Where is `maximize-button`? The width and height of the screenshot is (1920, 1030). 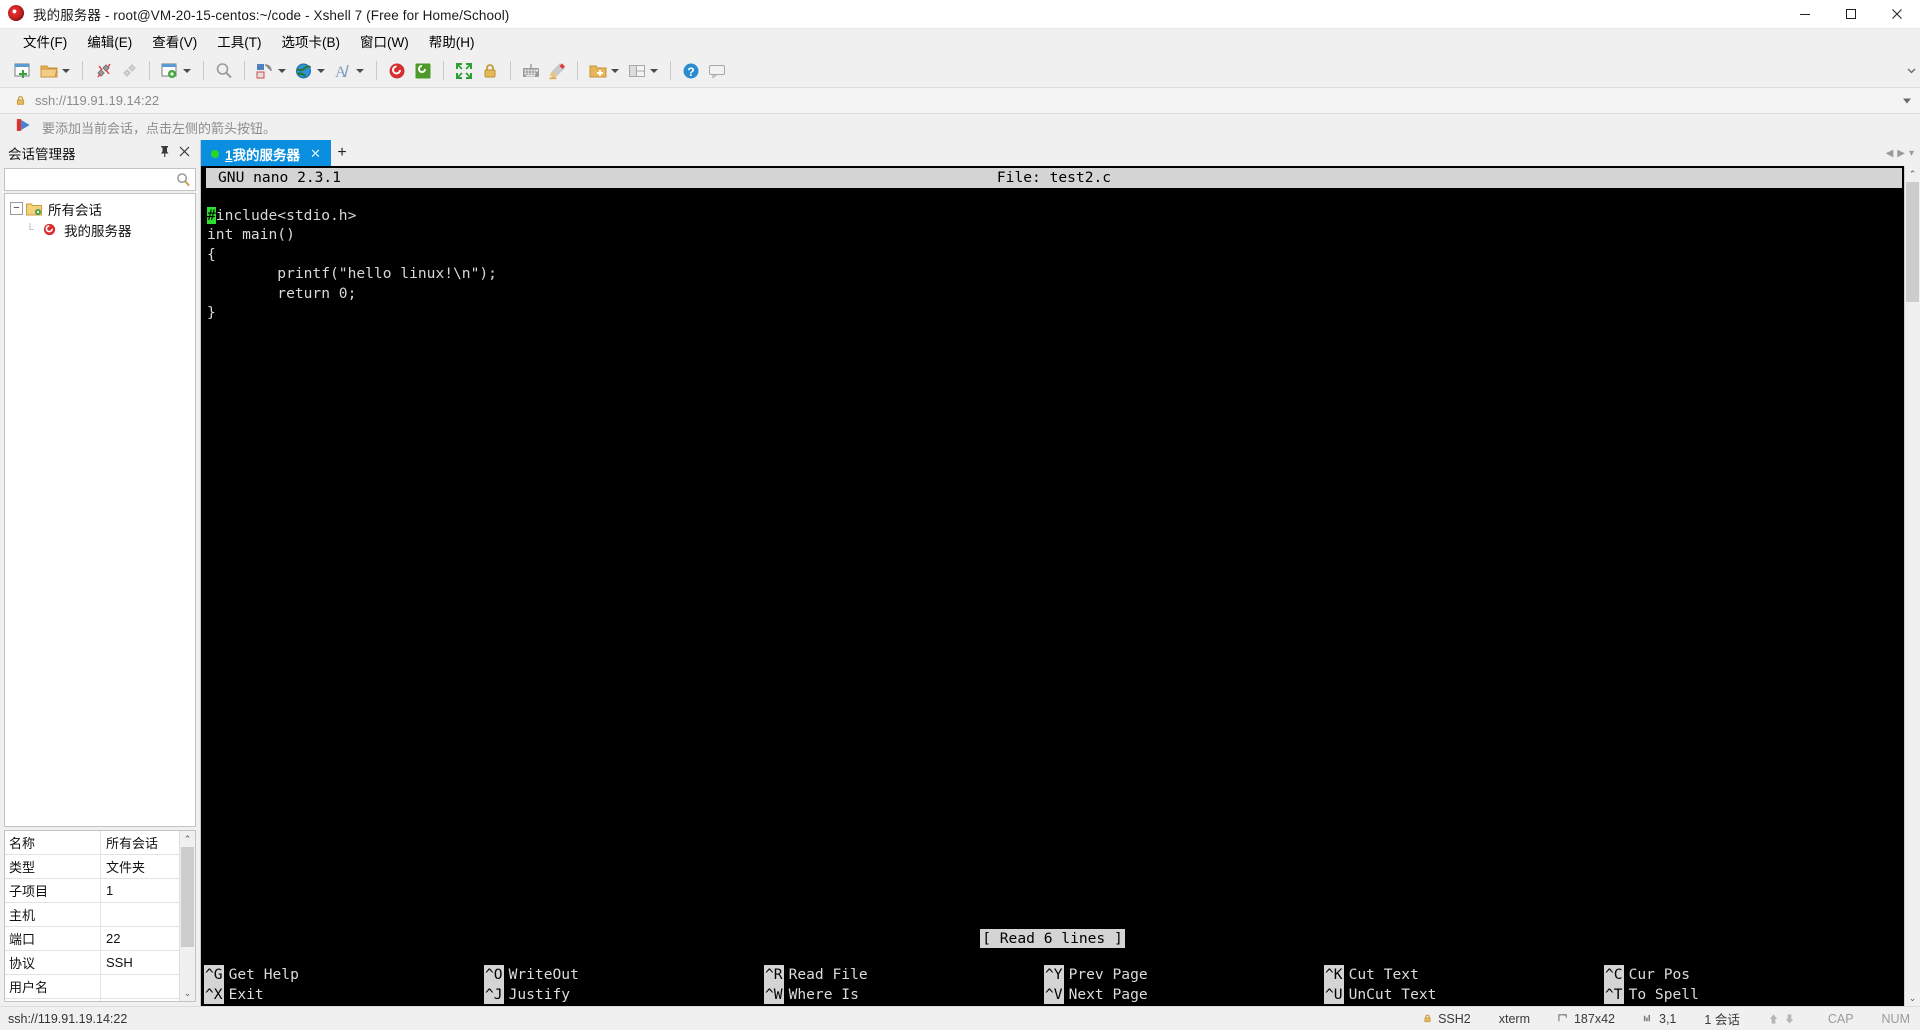 maximize-button is located at coordinates (1851, 14).